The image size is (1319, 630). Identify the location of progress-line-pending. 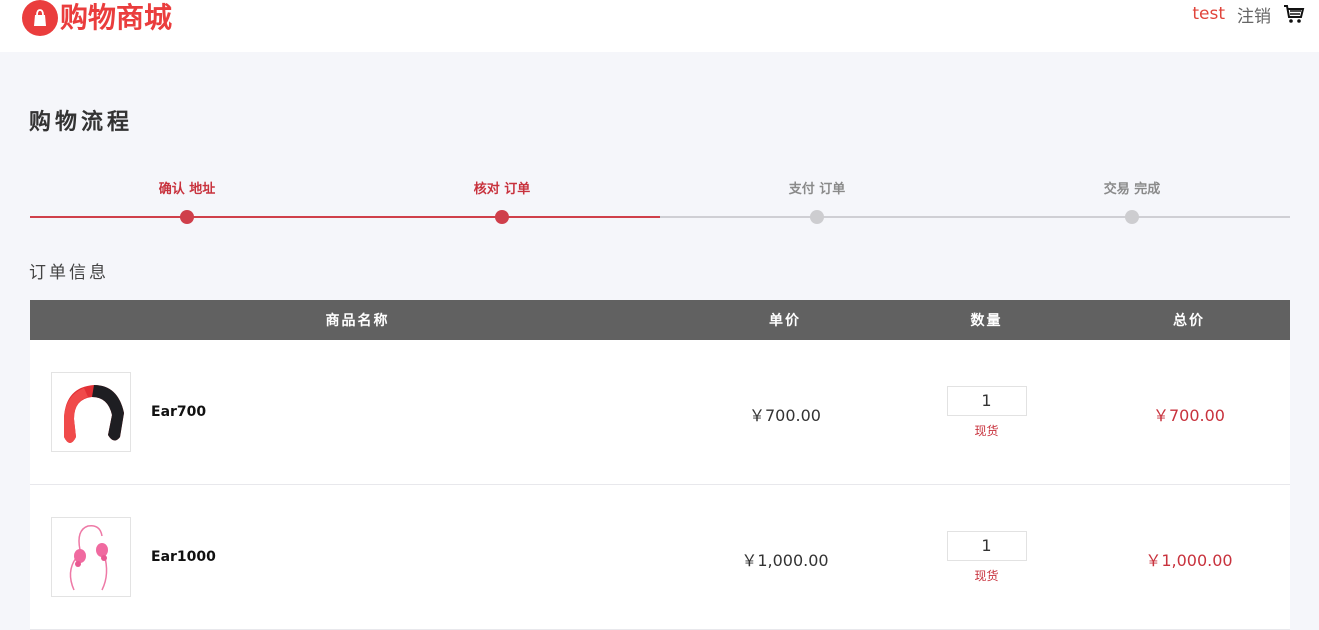
(975, 217).